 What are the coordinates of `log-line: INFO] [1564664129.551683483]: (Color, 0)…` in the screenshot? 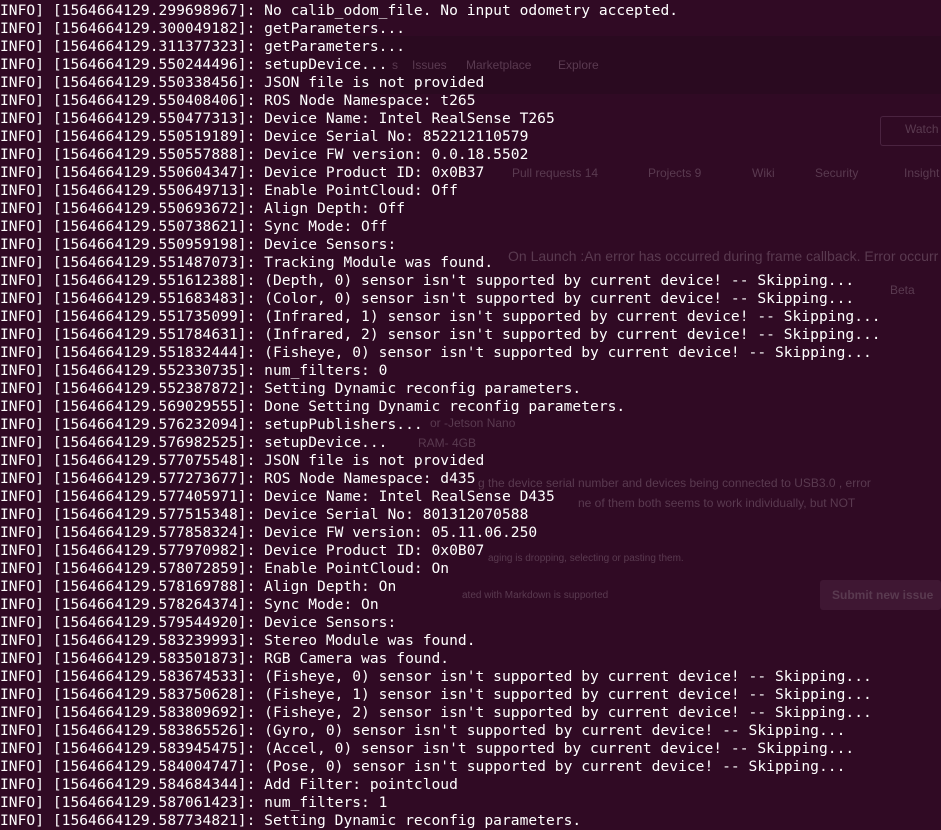 It's located at (427, 298).